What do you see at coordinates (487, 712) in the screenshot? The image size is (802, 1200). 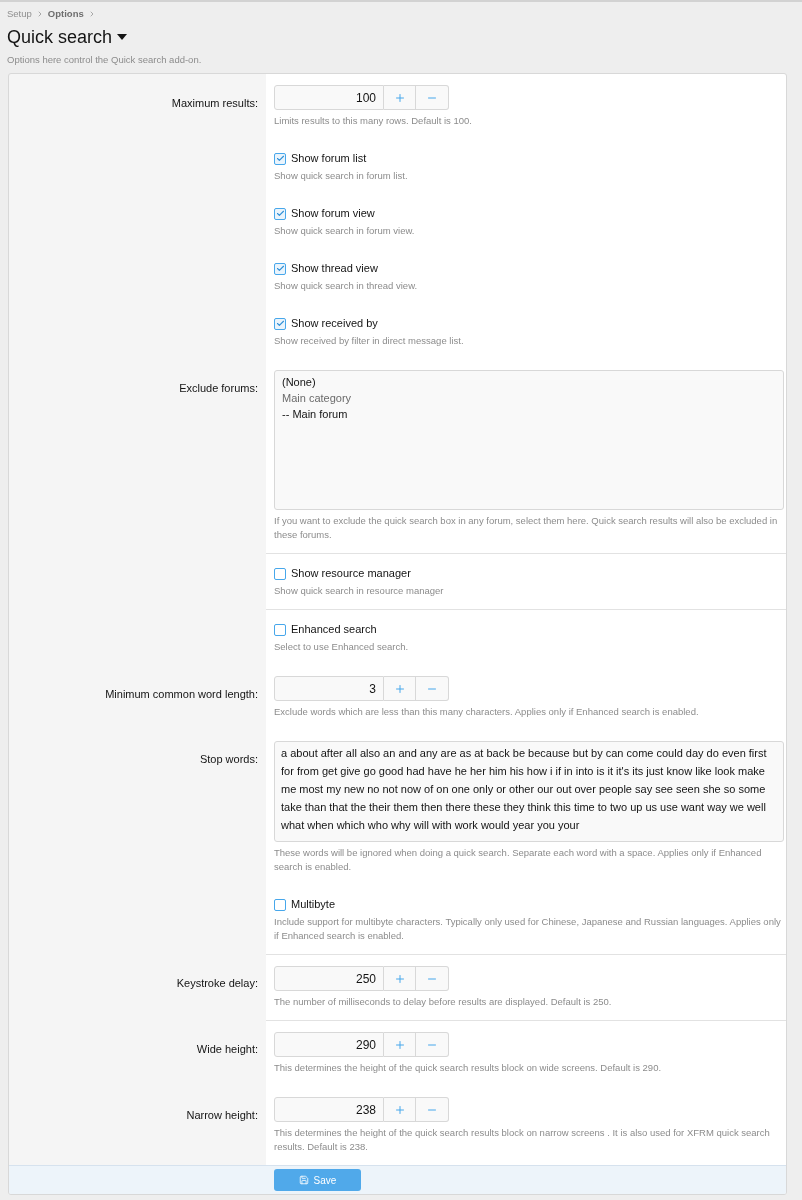 I see `hint-text: Exclude words which are less than this many characters. Applies only if Enhanced search is enabled.` at bounding box center [487, 712].